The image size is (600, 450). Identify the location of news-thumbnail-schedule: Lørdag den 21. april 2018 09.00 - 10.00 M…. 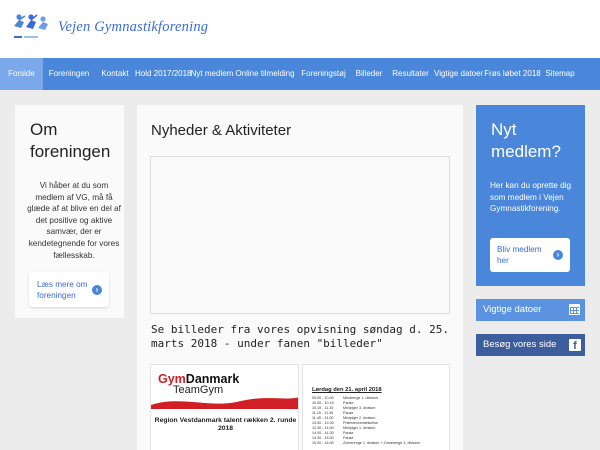
(376, 407).